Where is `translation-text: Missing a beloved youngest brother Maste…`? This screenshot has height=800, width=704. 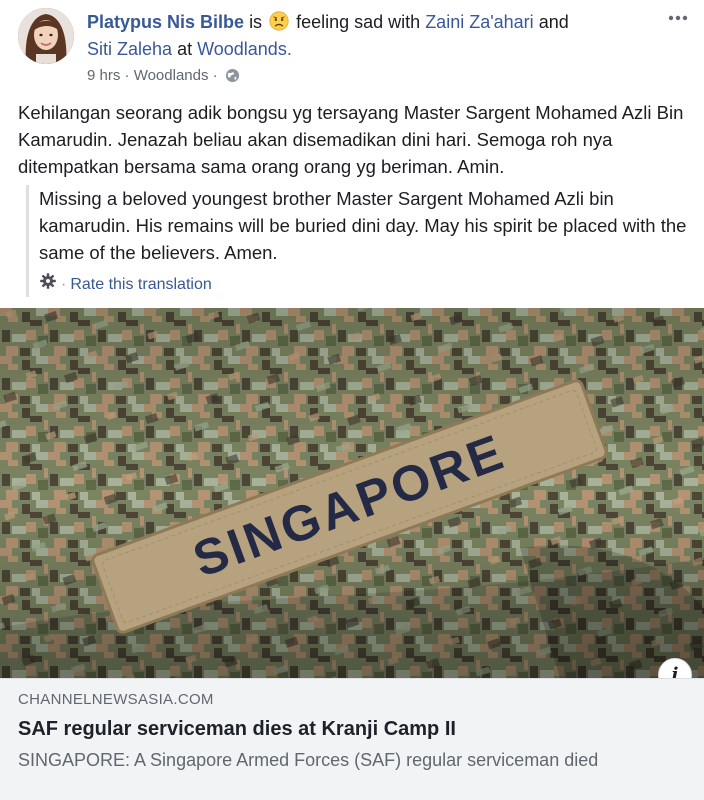
translation-text: Missing a beloved youngest brother Maste… is located at coordinates (363, 225).